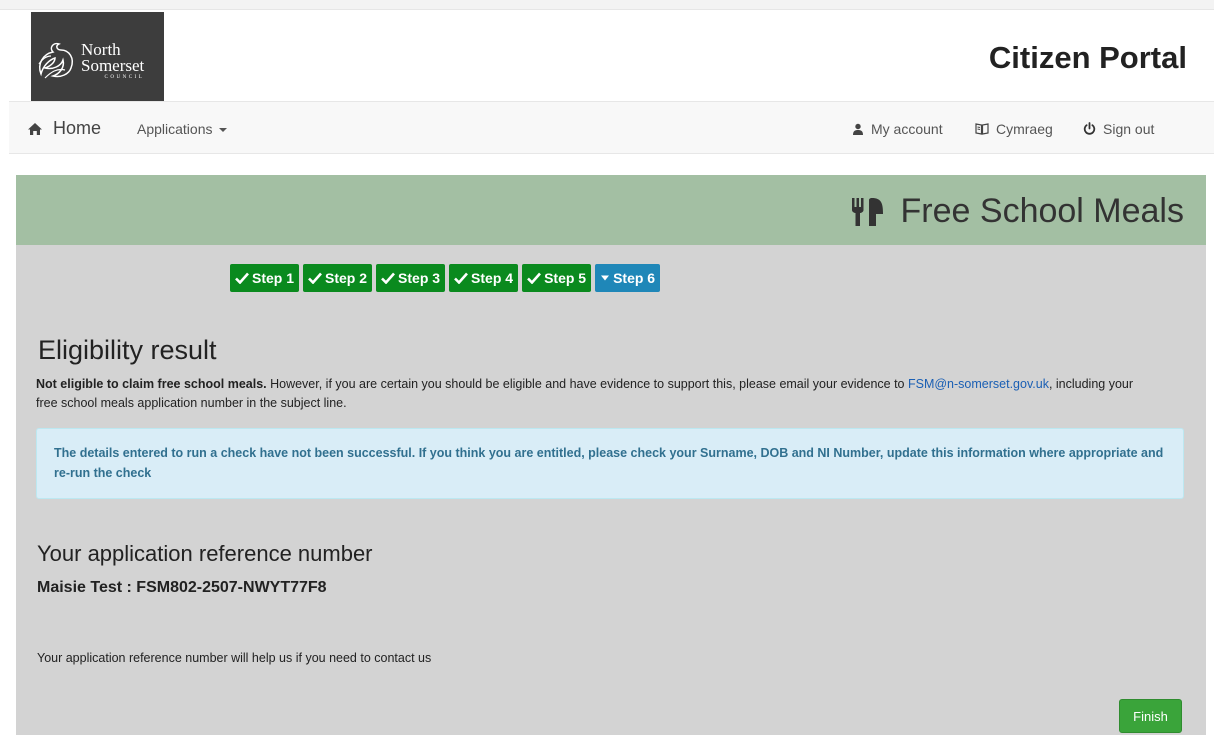  I want to click on logo-text: North Somerset COUNCIL, so click(113, 61).